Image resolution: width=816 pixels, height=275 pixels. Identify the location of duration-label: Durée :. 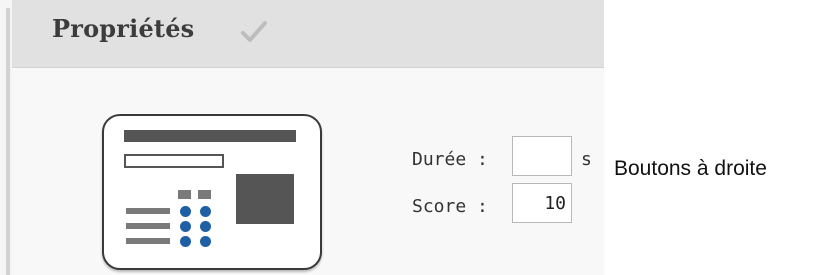
(450, 159).